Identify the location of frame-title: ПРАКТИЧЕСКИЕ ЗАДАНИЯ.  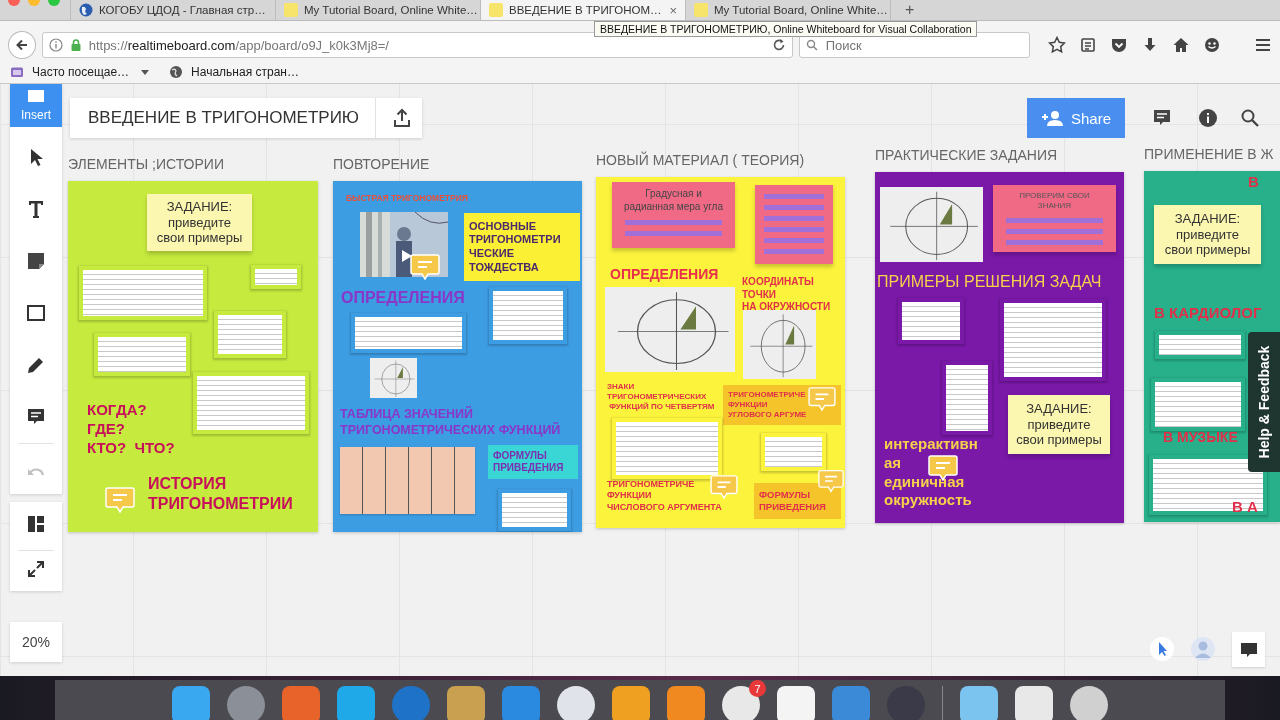
(999, 155).